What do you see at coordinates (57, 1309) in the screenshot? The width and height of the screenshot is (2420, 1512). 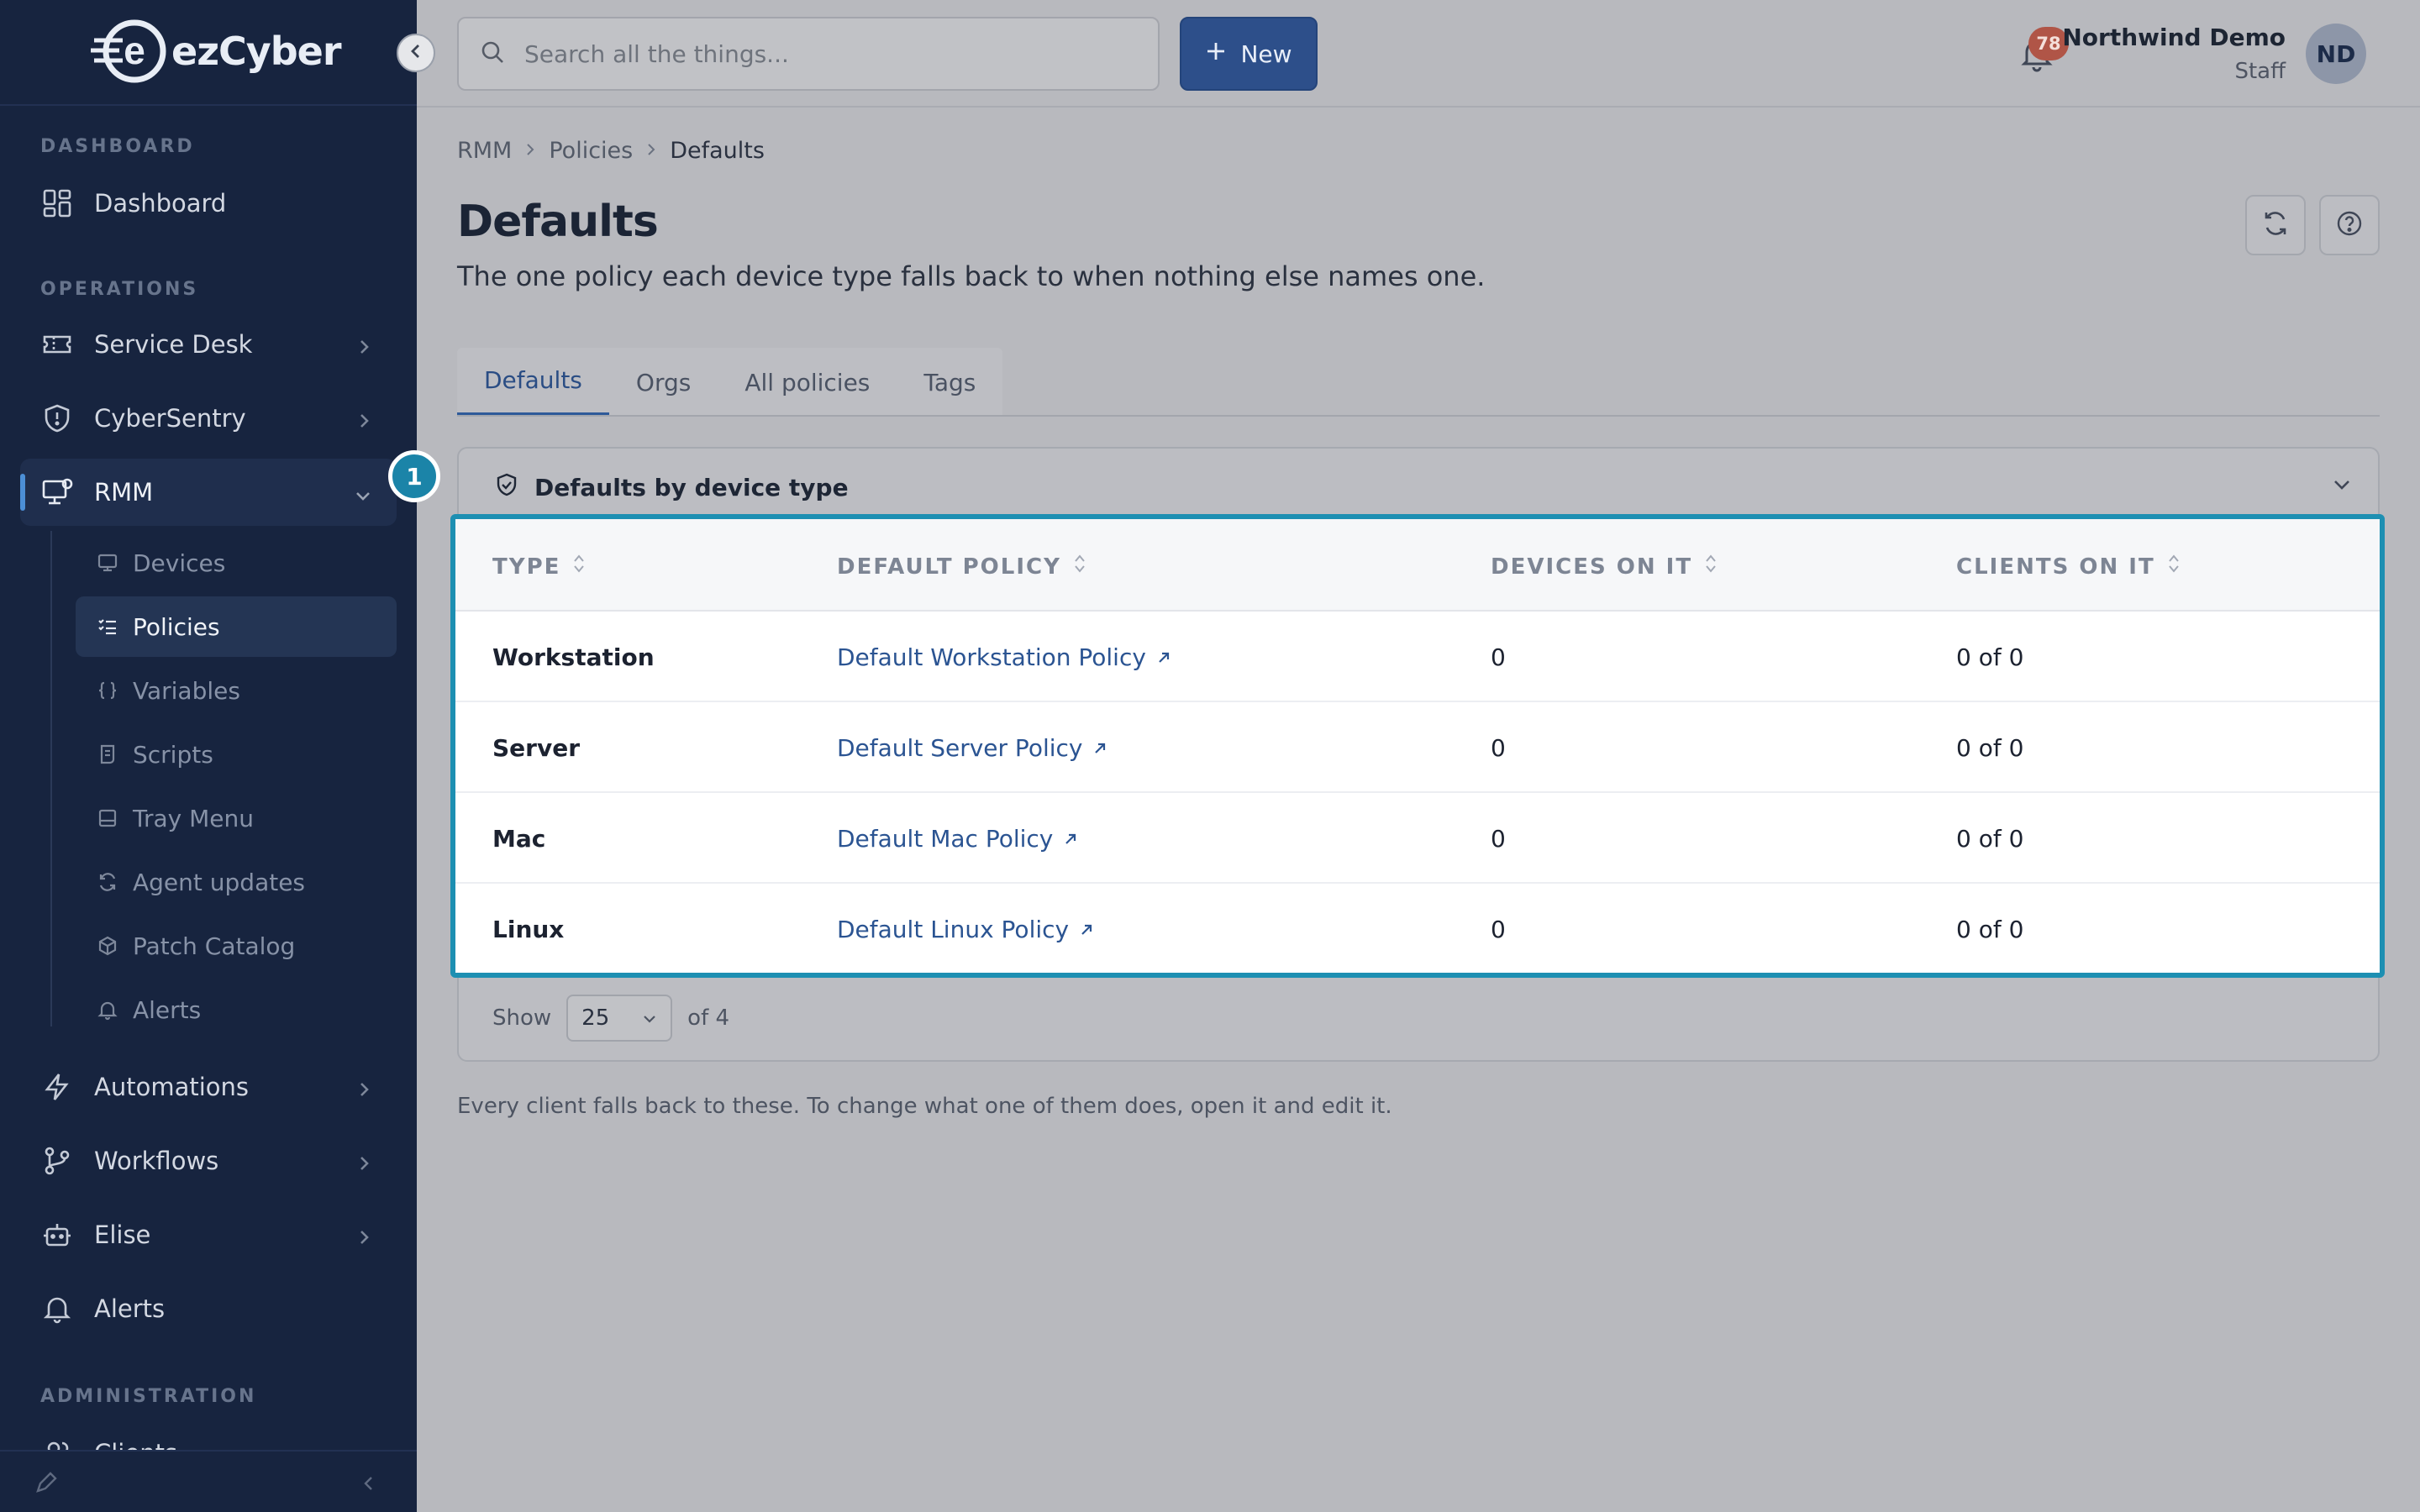 I see `bell-icon` at bounding box center [57, 1309].